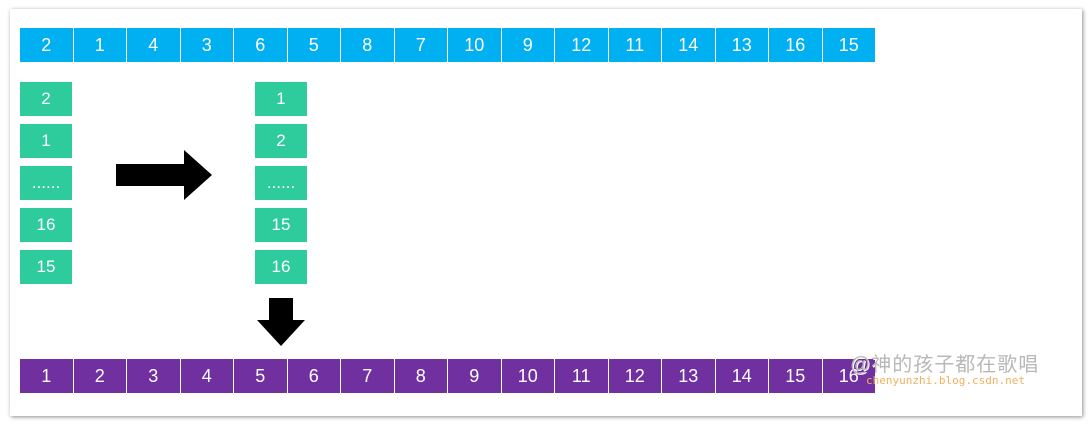  Describe the element at coordinates (474, 376) in the screenshot. I see `bottom-cell: 9` at that location.